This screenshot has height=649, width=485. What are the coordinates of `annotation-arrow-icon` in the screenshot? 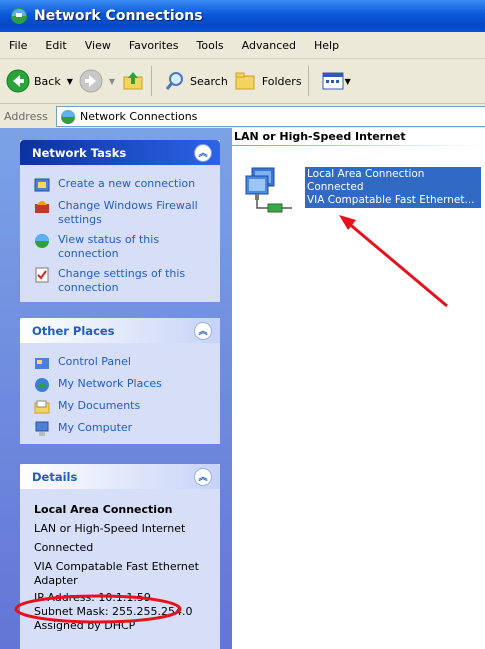 It's located at (397, 264).